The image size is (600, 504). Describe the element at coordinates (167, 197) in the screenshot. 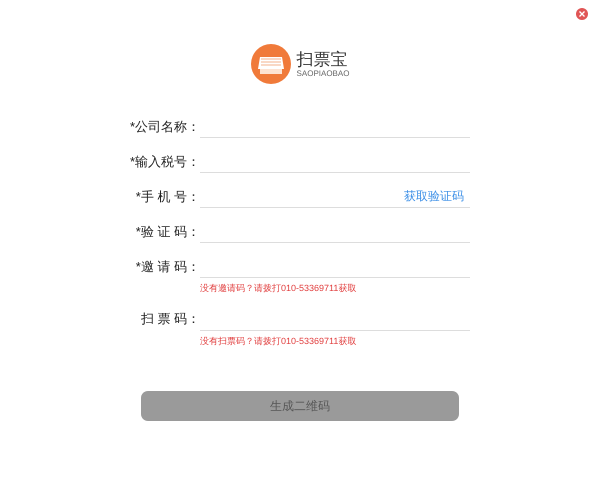

I see `field-label: *手 机 号：` at that location.